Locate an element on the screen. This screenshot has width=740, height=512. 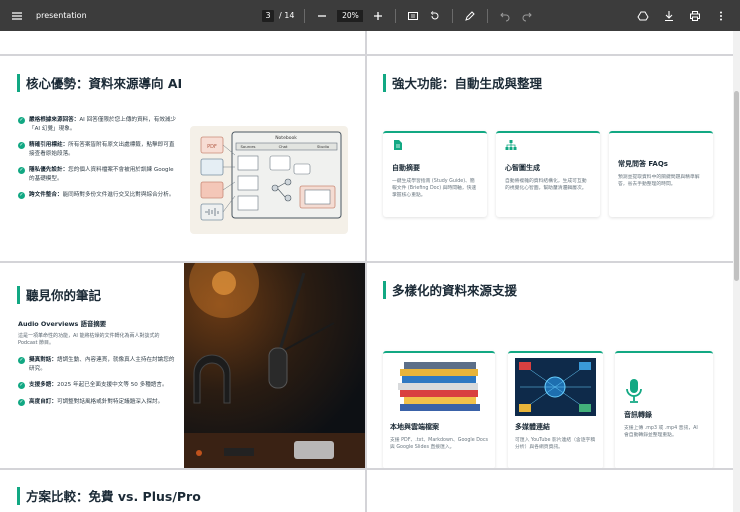
fit-page-icon is located at coordinates (413, 16).